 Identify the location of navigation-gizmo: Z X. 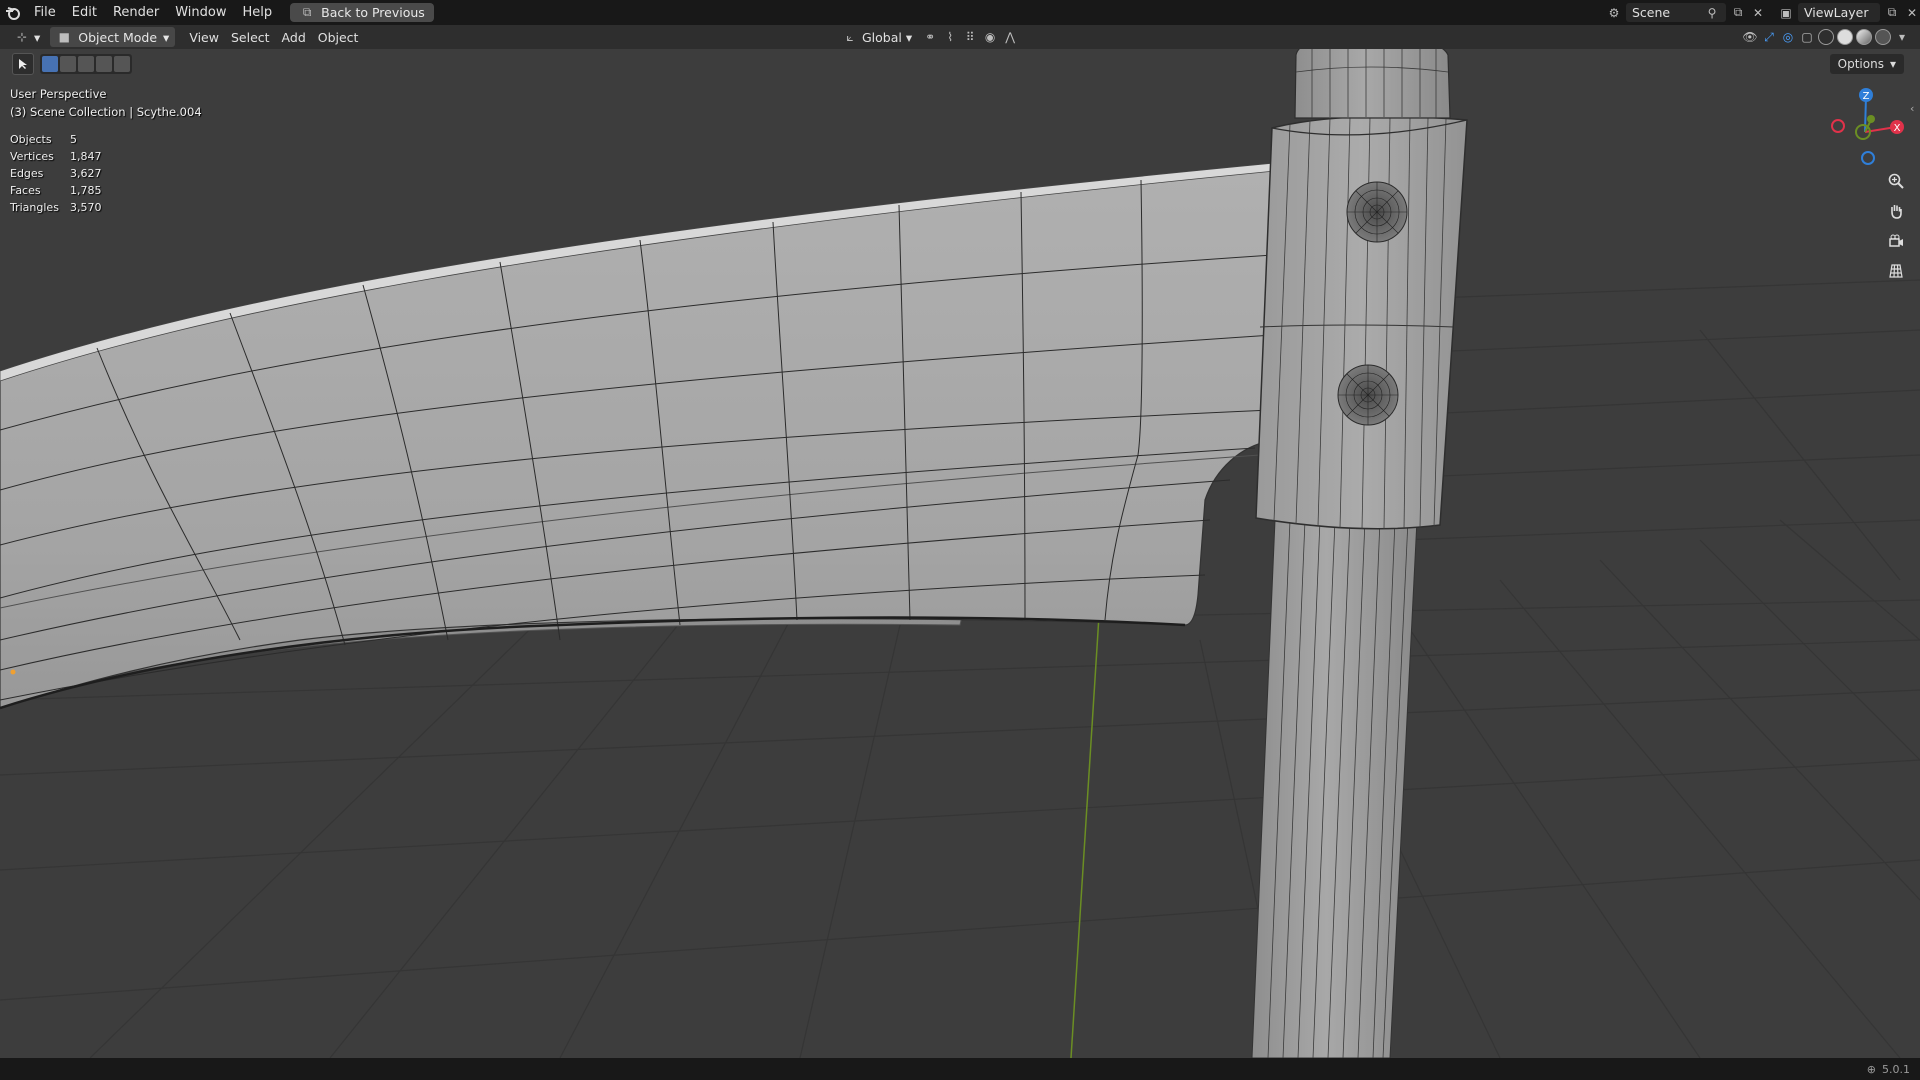
(1863, 127).